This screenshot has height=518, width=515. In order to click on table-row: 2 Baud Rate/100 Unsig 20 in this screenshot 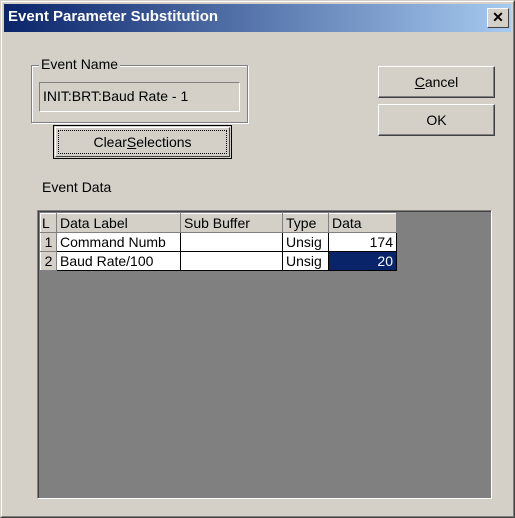, I will do `click(218, 261)`.